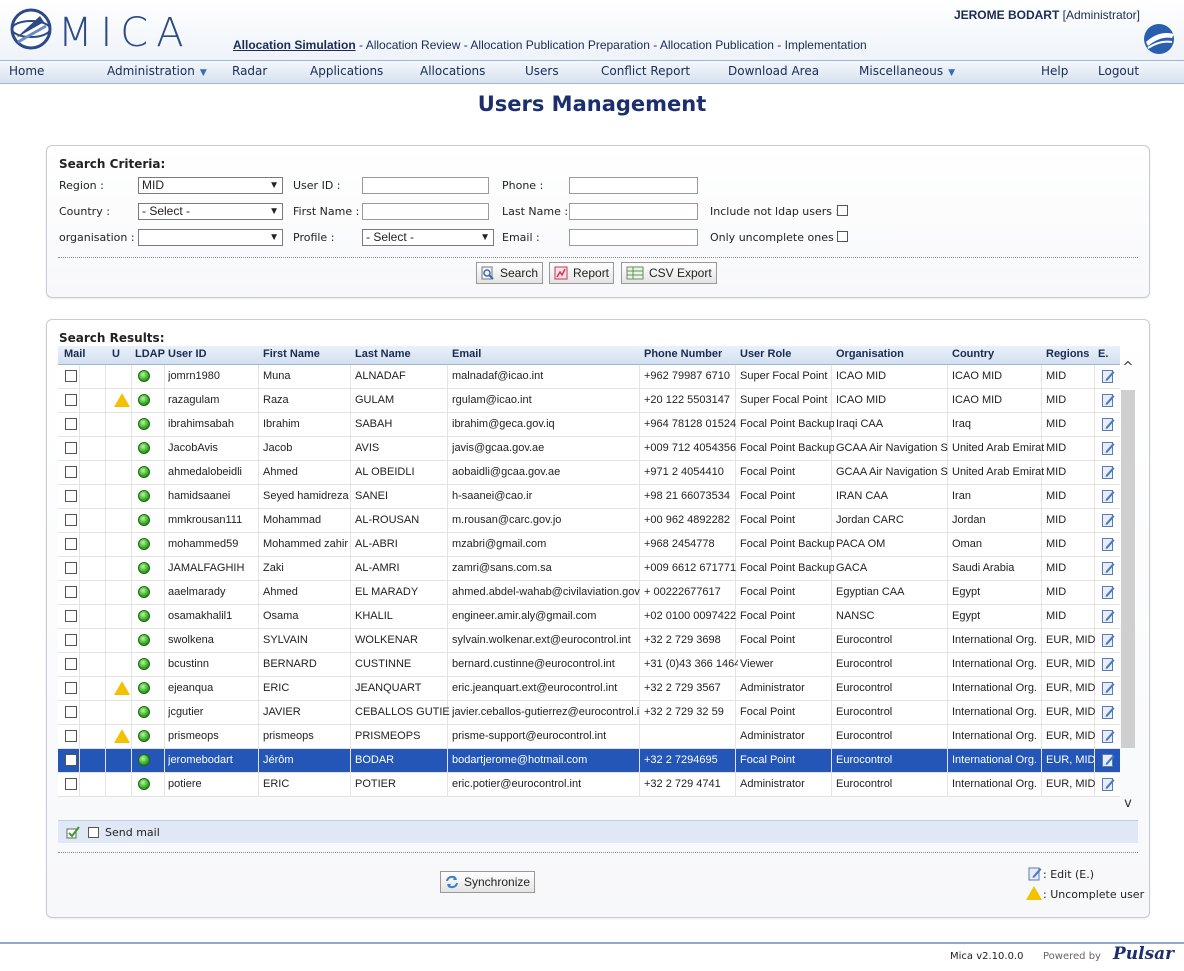 This screenshot has height=971, width=1184. What do you see at coordinates (842, 210) in the screenshot?
I see `include-not-ldap-checkbox` at bounding box center [842, 210].